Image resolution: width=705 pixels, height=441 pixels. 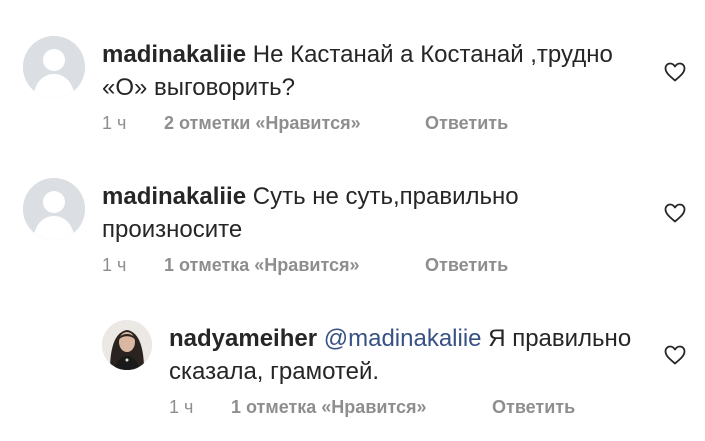 I want to click on comment-meta: 1 ч2 отметки «Нравится» Ответить, so click(x=305, y=123).